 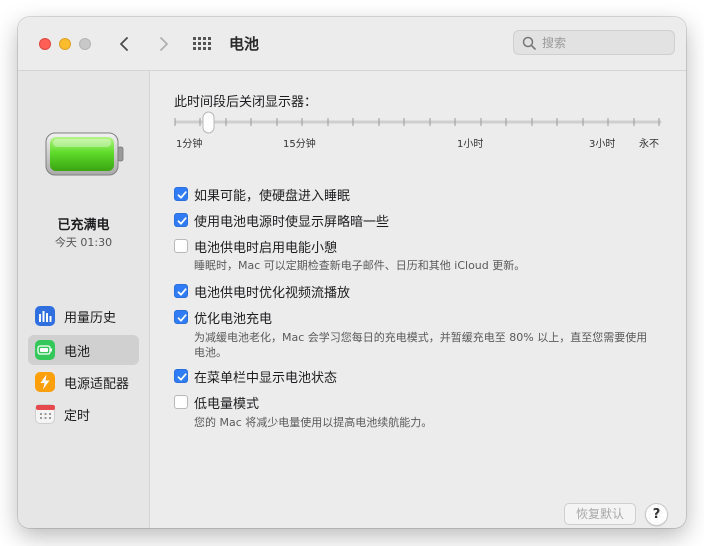 I want to click on display-sleep-label: 此时间段后关闭显示器：, so click(x=246, y=102).